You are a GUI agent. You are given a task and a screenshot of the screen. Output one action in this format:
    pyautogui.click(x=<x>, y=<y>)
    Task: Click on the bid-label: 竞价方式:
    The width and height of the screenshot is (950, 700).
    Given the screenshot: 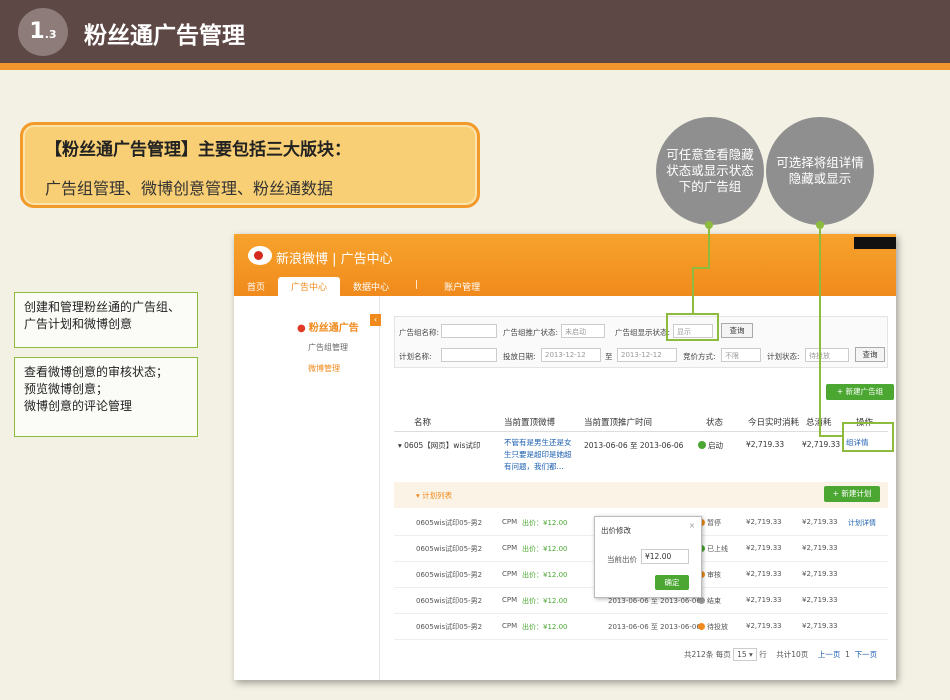 What is the action you would take?
    pyautogui.click(x=699, y=356)
    